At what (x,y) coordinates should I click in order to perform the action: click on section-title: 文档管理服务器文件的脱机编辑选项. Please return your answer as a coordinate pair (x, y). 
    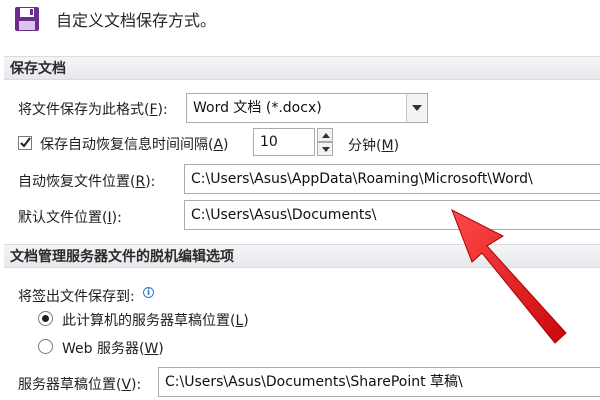
    Looking at the image, I should click on (122, 257).